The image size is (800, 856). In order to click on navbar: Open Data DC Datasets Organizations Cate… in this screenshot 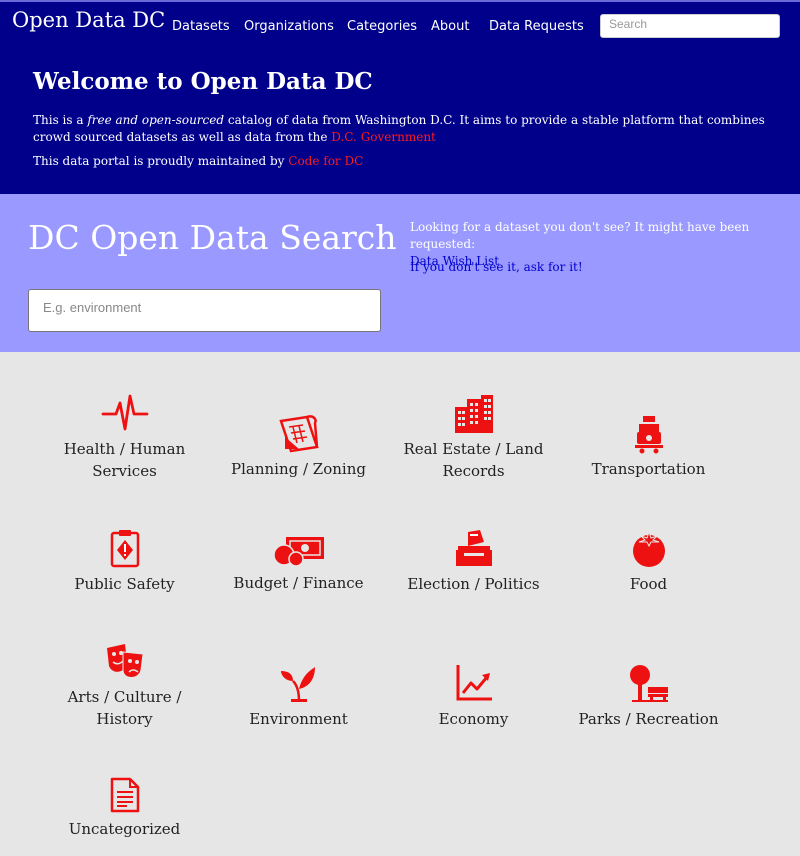, I will do `click(400, 27)`.